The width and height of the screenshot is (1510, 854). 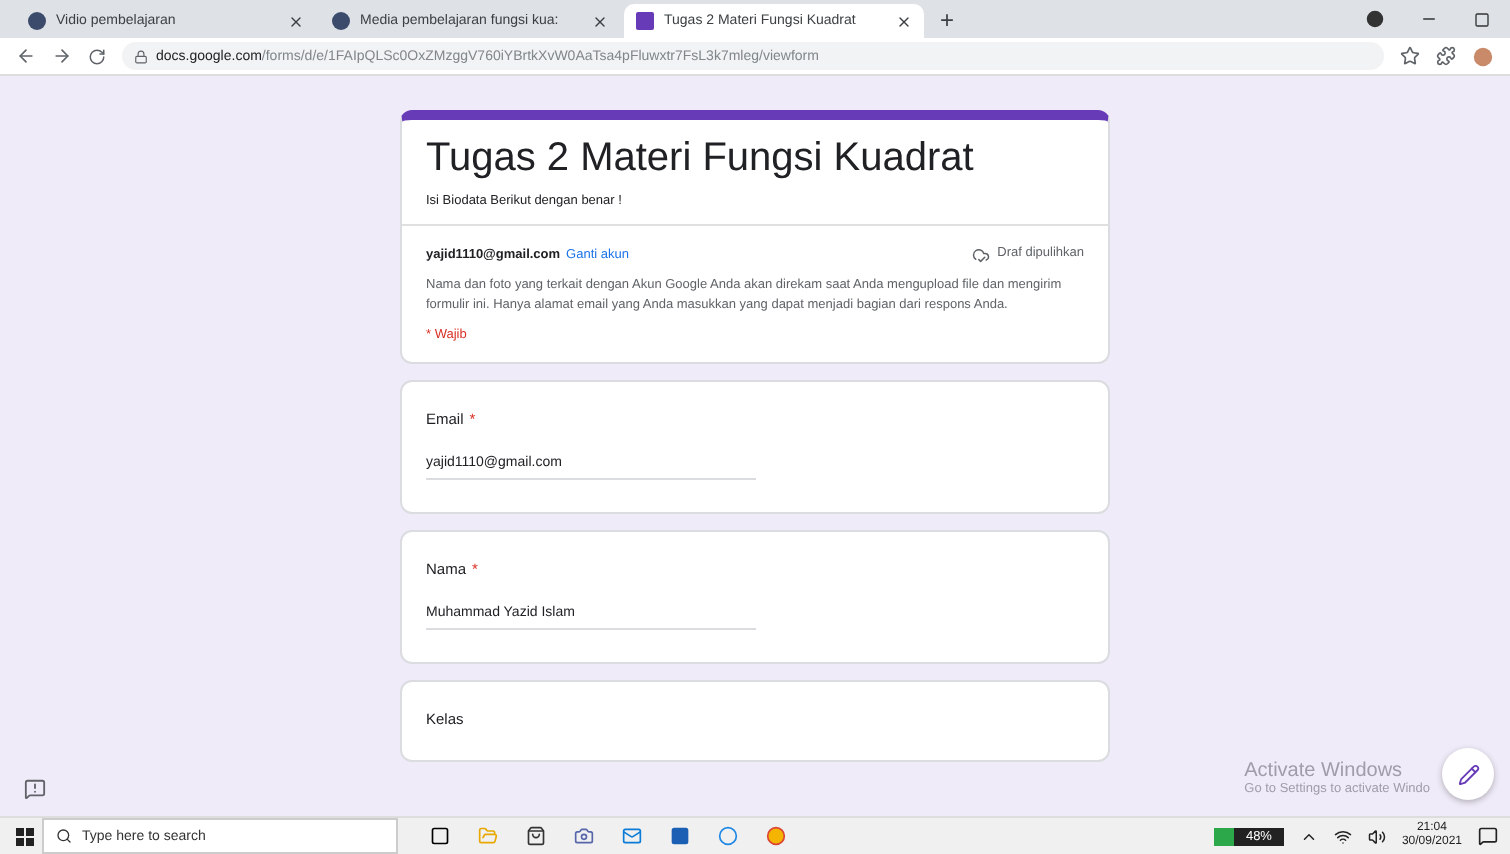 I want to click on profile-icon, so click(x=1375, y=19).